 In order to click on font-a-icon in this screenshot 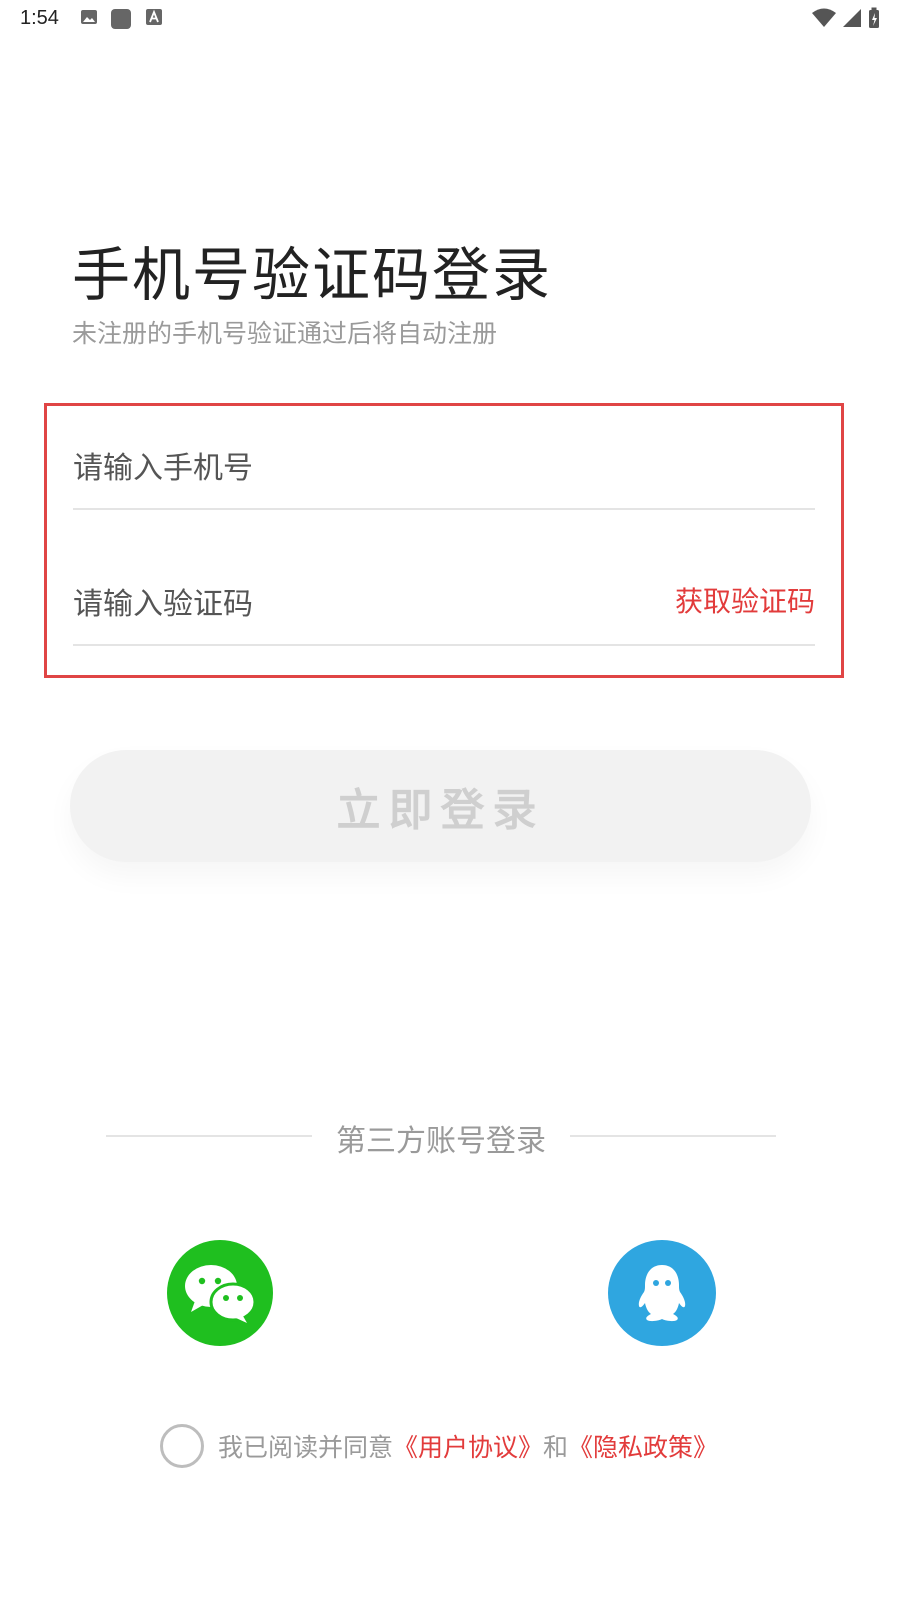, I will do `click(154, 17)`.